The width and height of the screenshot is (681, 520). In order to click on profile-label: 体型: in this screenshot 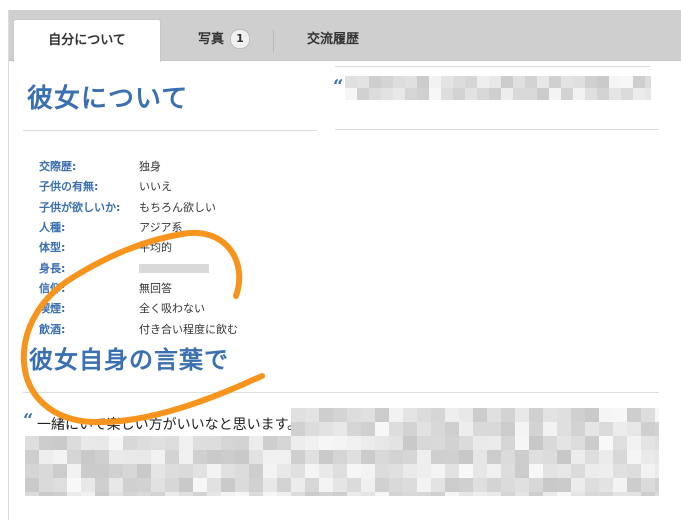, I will do `click(52, 248)`.